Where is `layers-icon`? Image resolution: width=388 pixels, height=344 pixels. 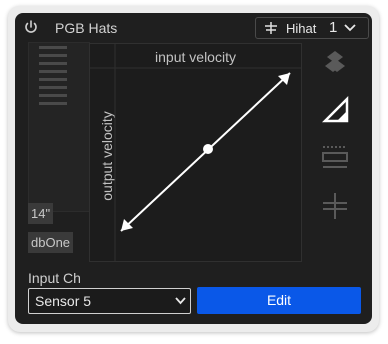 layers-icon is located at coordinates (335, 64).